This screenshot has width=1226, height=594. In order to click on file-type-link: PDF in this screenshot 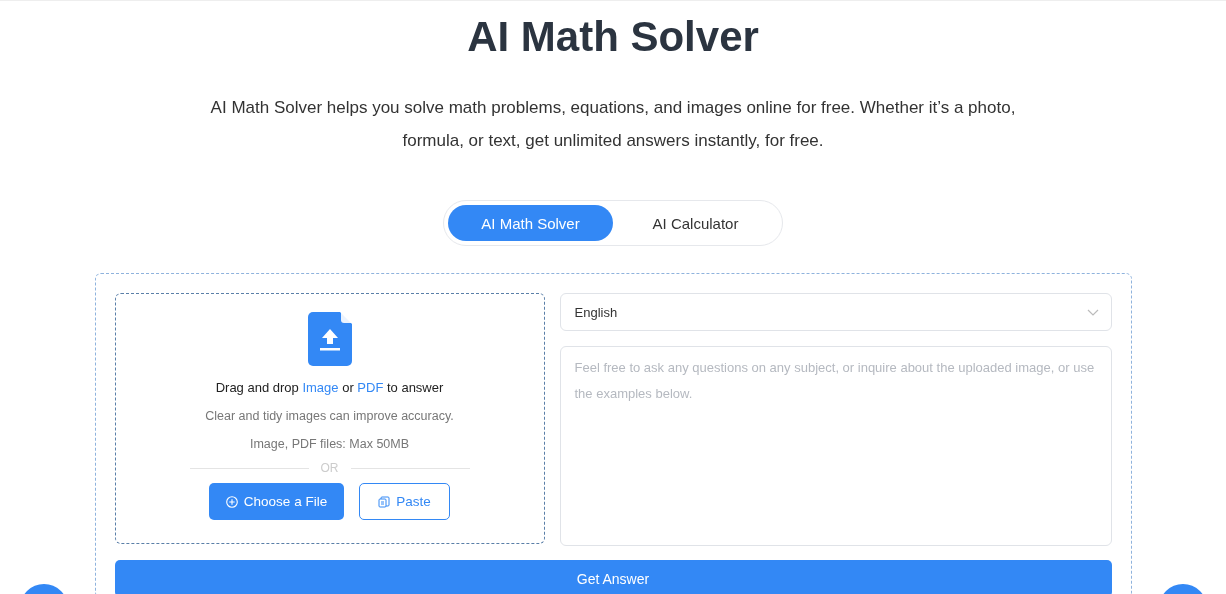, I will do `click(370, 387)`.